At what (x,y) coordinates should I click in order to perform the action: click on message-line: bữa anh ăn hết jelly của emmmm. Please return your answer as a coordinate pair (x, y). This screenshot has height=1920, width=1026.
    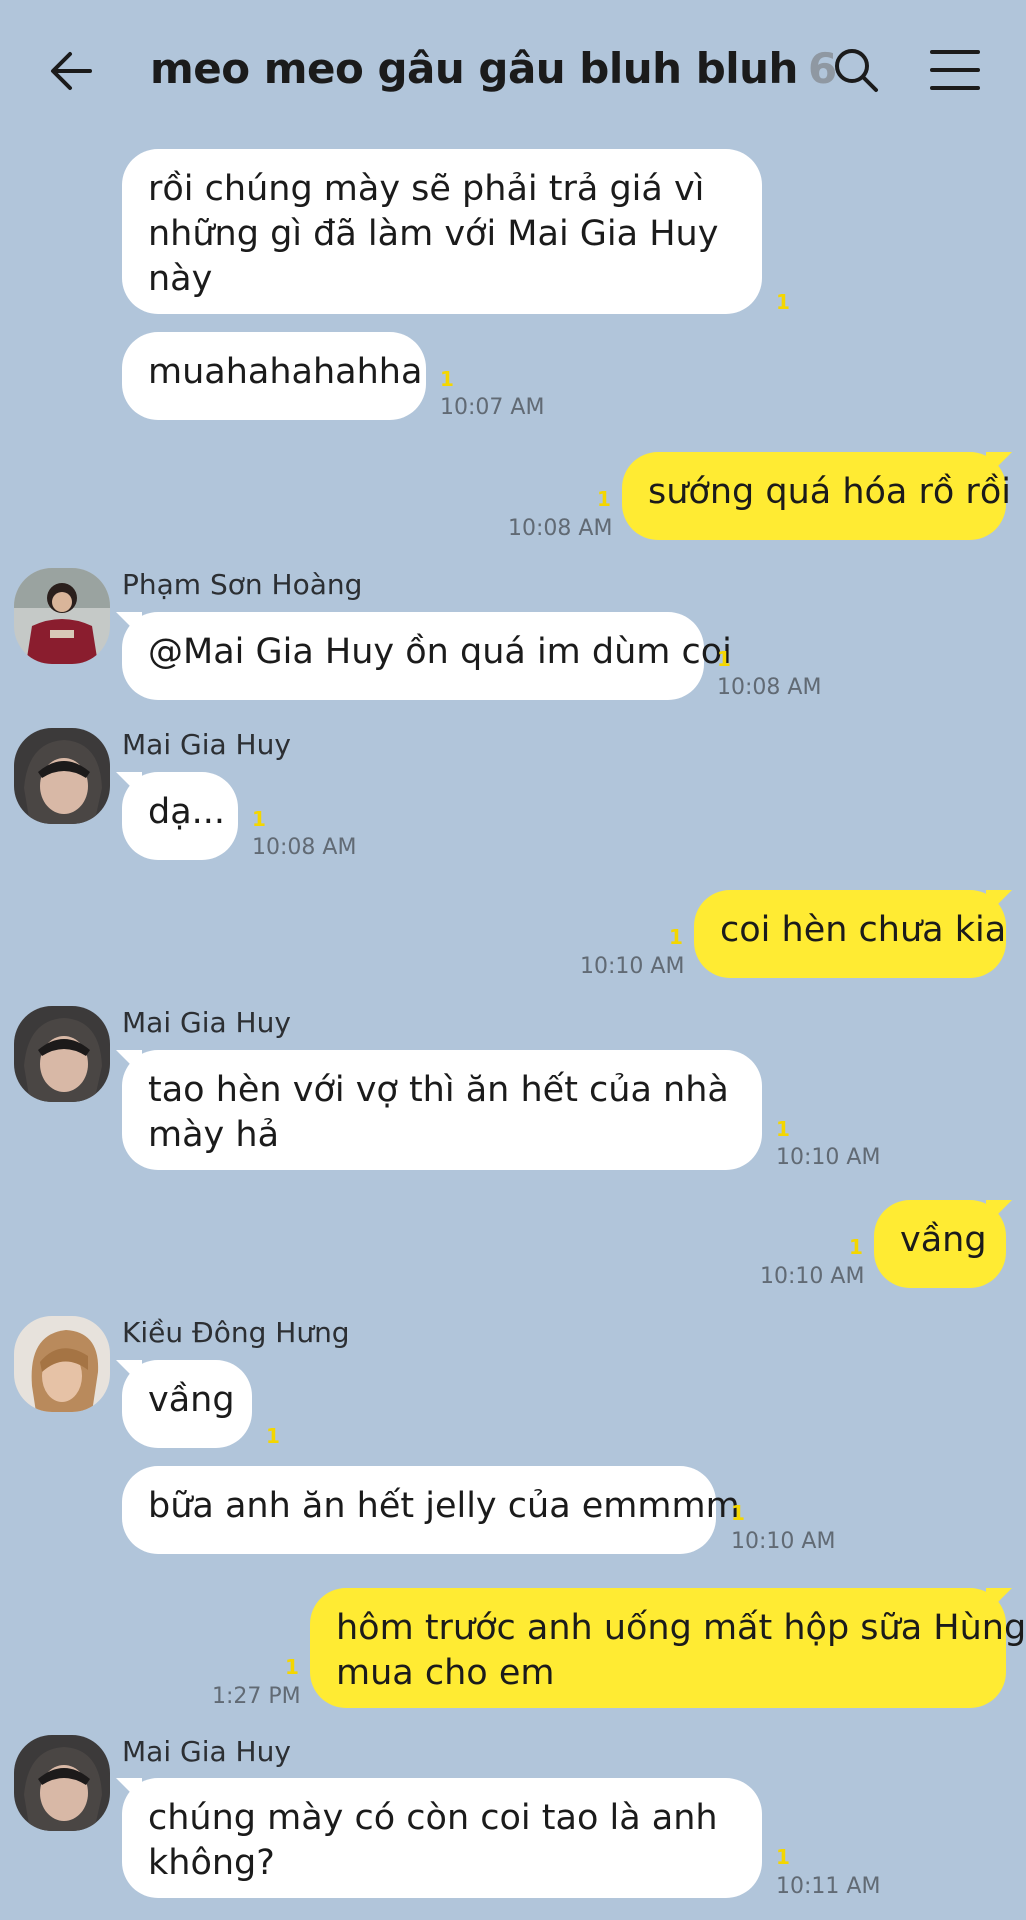
    Looking at the image, I should click on (444, 1506).